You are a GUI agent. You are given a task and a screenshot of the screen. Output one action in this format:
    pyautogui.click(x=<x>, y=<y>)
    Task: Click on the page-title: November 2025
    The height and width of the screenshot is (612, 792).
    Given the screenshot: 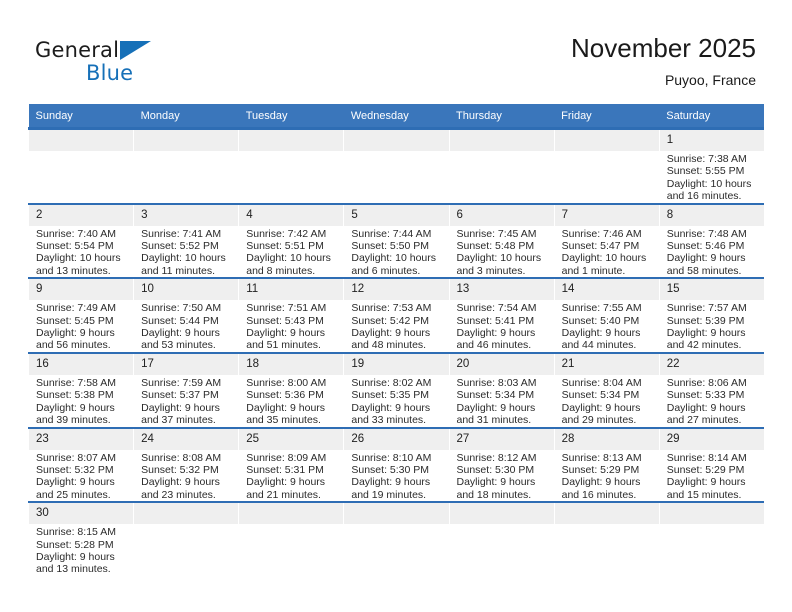 What is the action you would take?
    pyautogui.click(x=663, y=48)
    